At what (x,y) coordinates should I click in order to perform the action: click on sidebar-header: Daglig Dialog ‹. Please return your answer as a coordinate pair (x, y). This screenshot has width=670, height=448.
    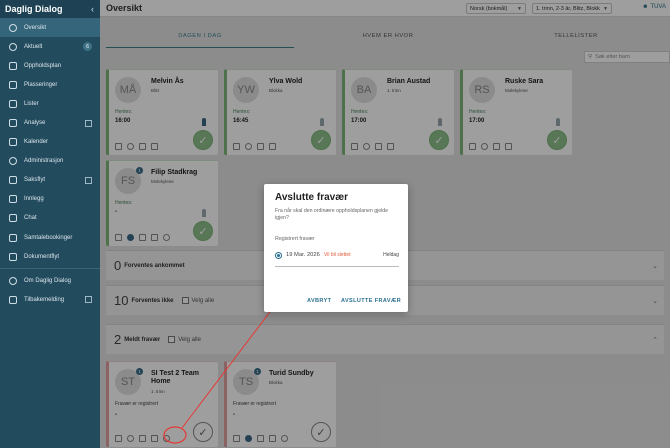
    Looking at the image, I should click on (50, 9).